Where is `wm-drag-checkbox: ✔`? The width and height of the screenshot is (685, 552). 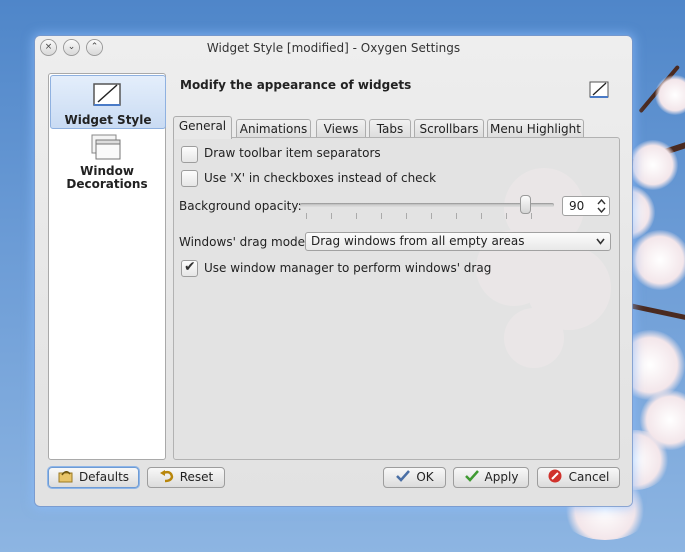
wm-drag-checkbox: ✔ is located at coordinates (189, 268).